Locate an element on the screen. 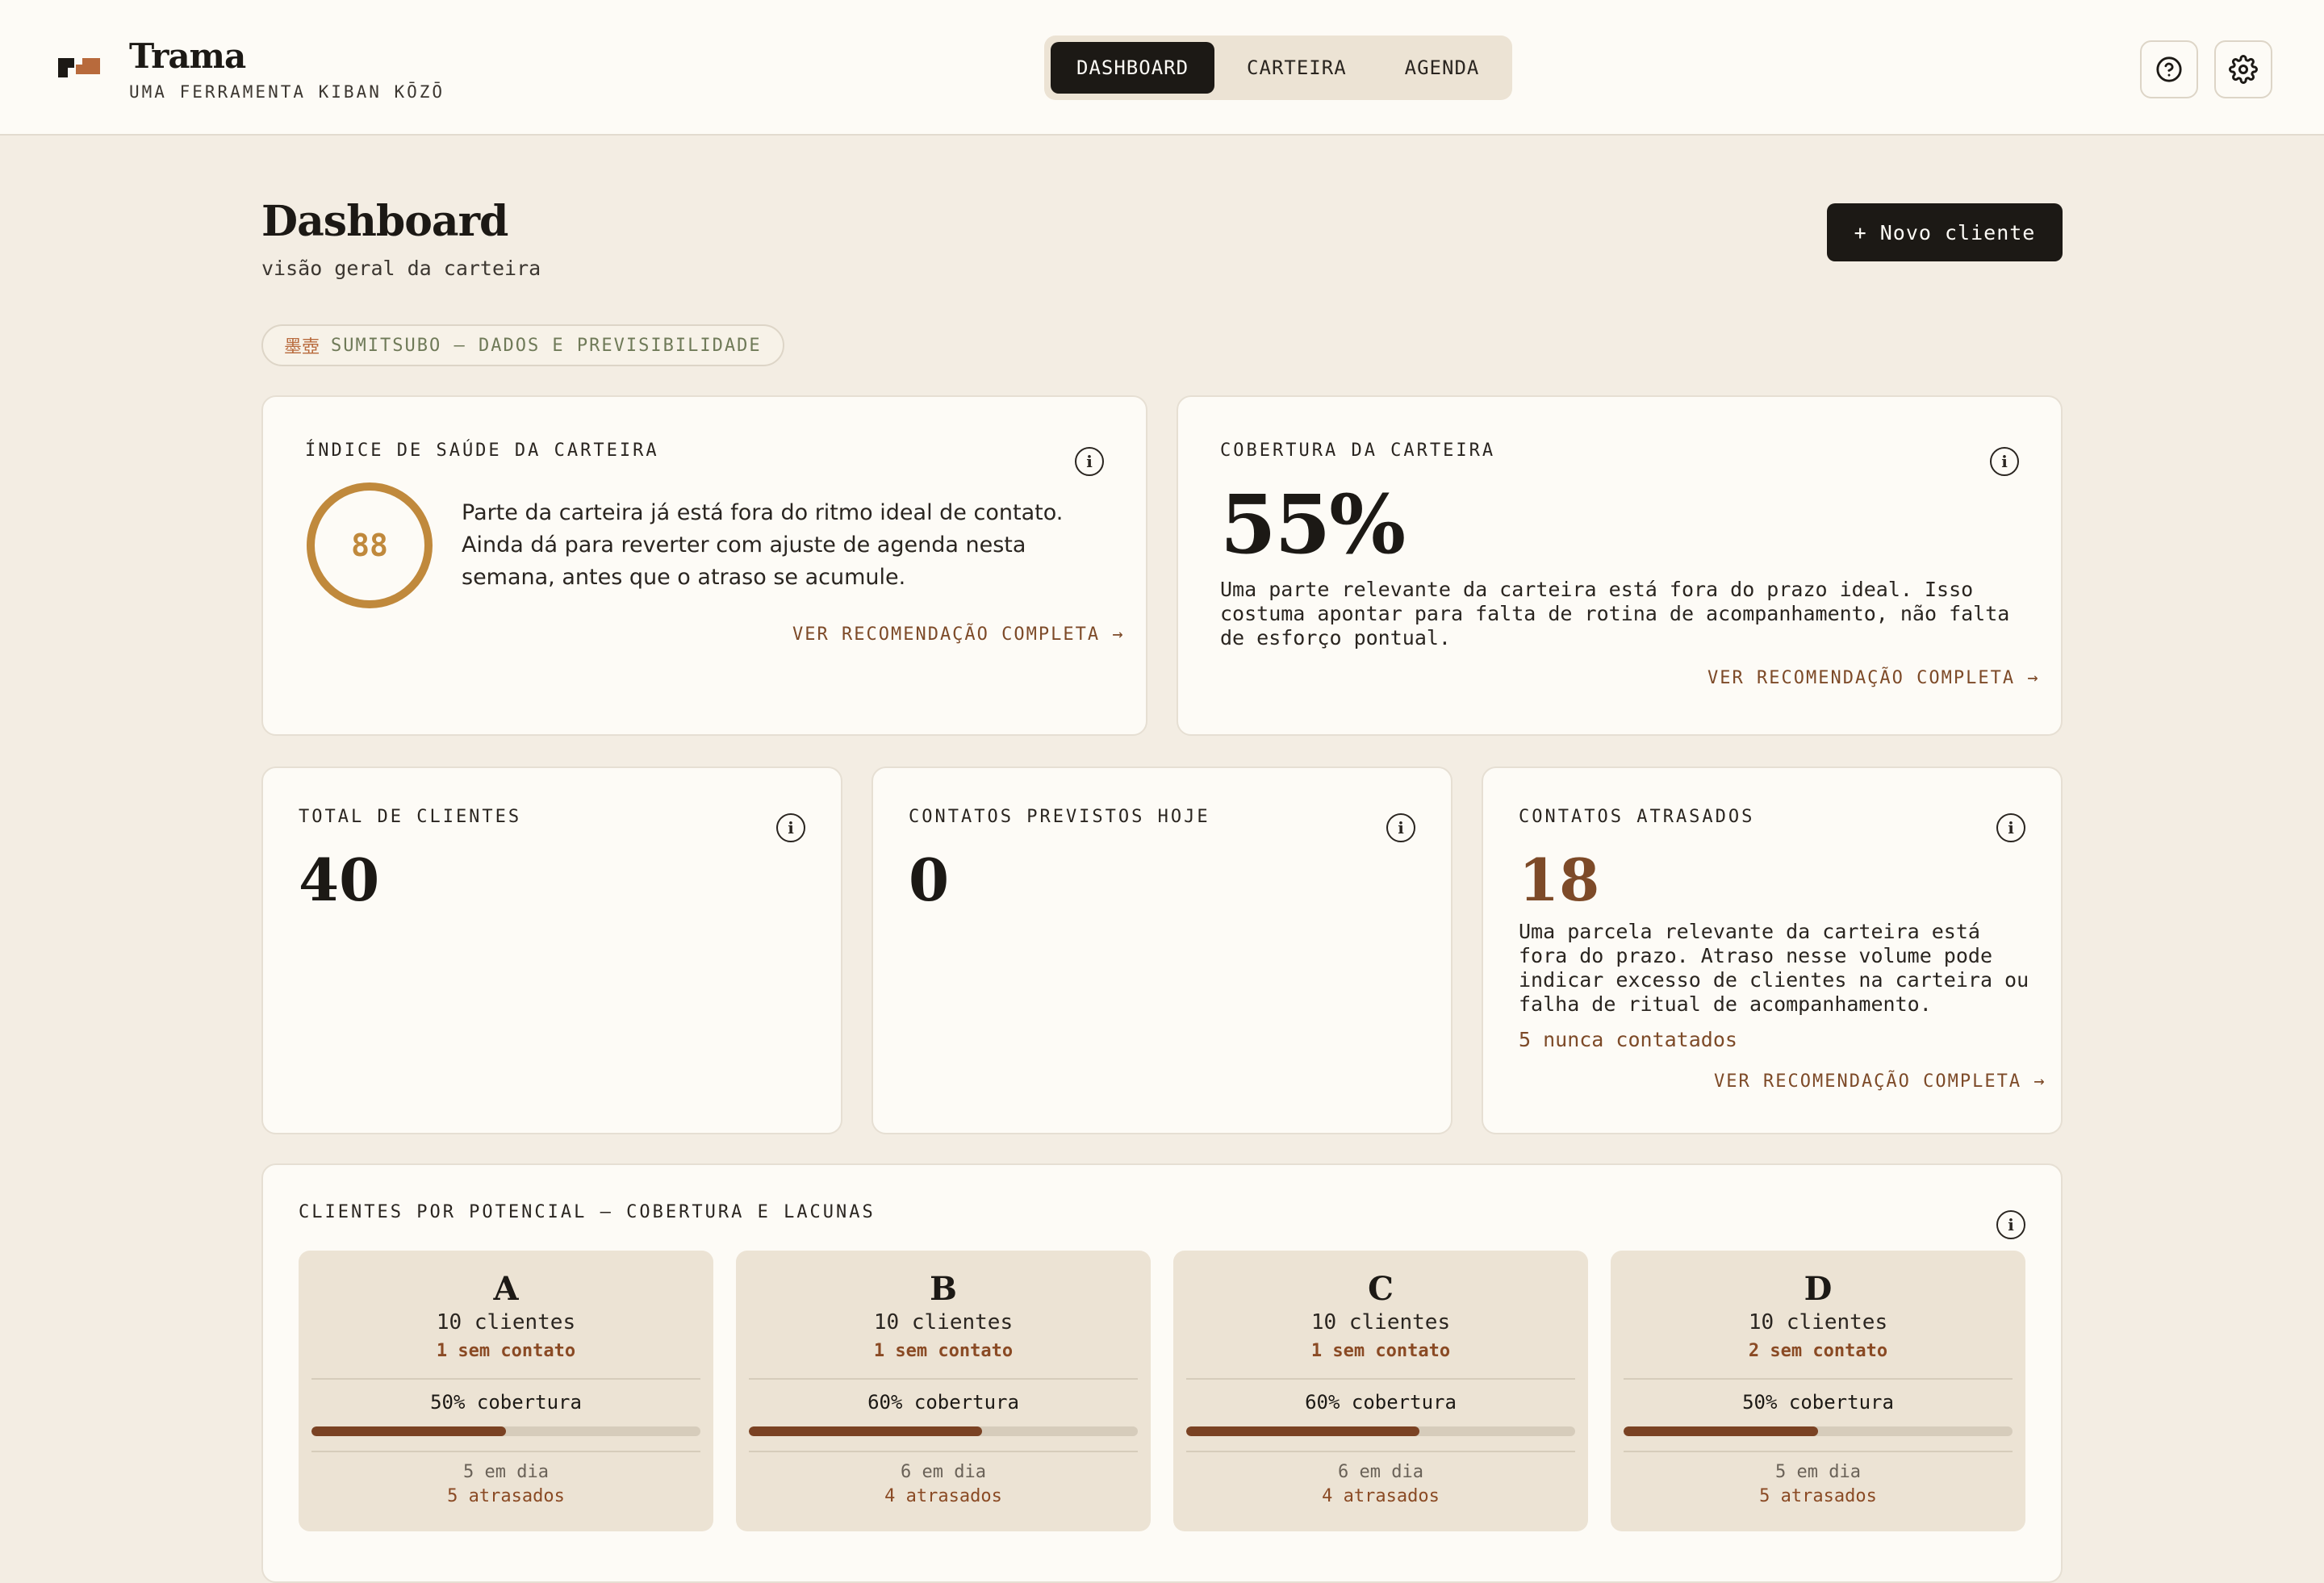 The height and width of the screenshot is (1583, 2324). coverage-label: COBERTURA DA CARTEIRA is located at coordinates (1358, 451).